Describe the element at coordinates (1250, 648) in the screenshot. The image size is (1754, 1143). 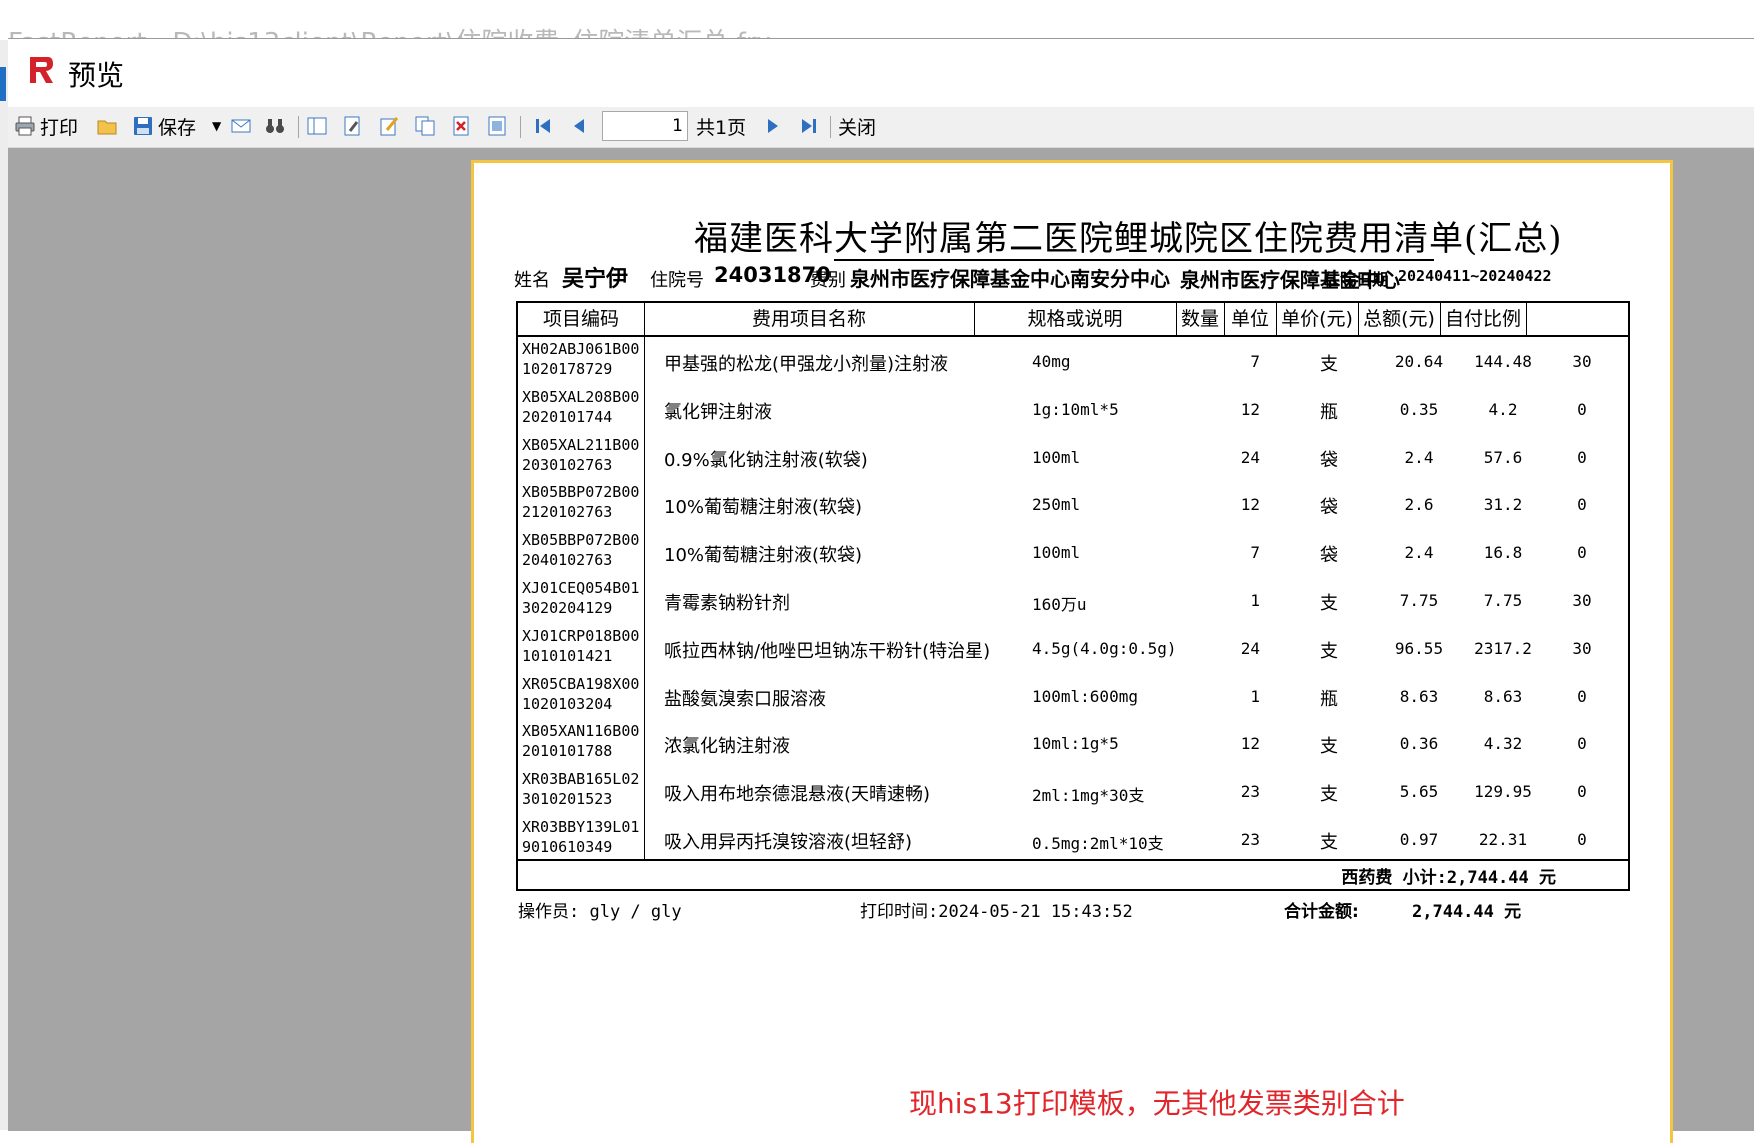
I see `item-qty: 24` at that location.